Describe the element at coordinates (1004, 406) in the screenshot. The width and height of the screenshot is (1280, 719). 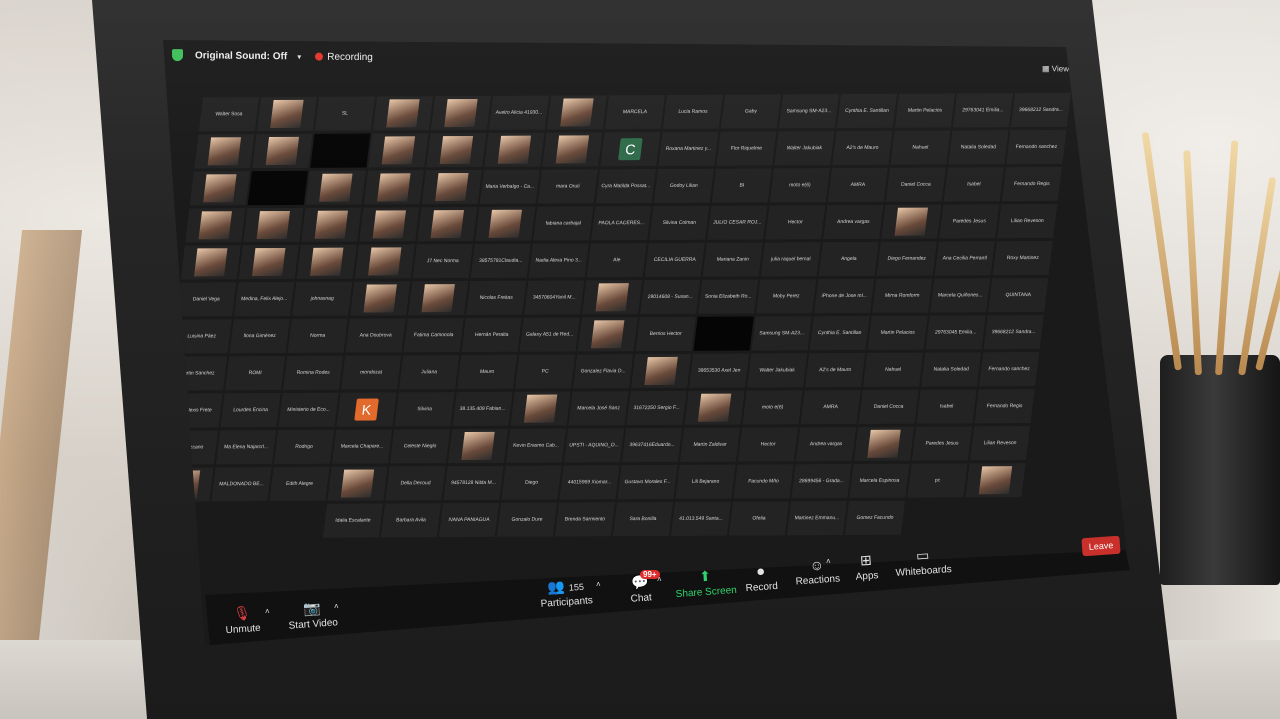
I see `participant-tile: Fernando Regis` at that location.